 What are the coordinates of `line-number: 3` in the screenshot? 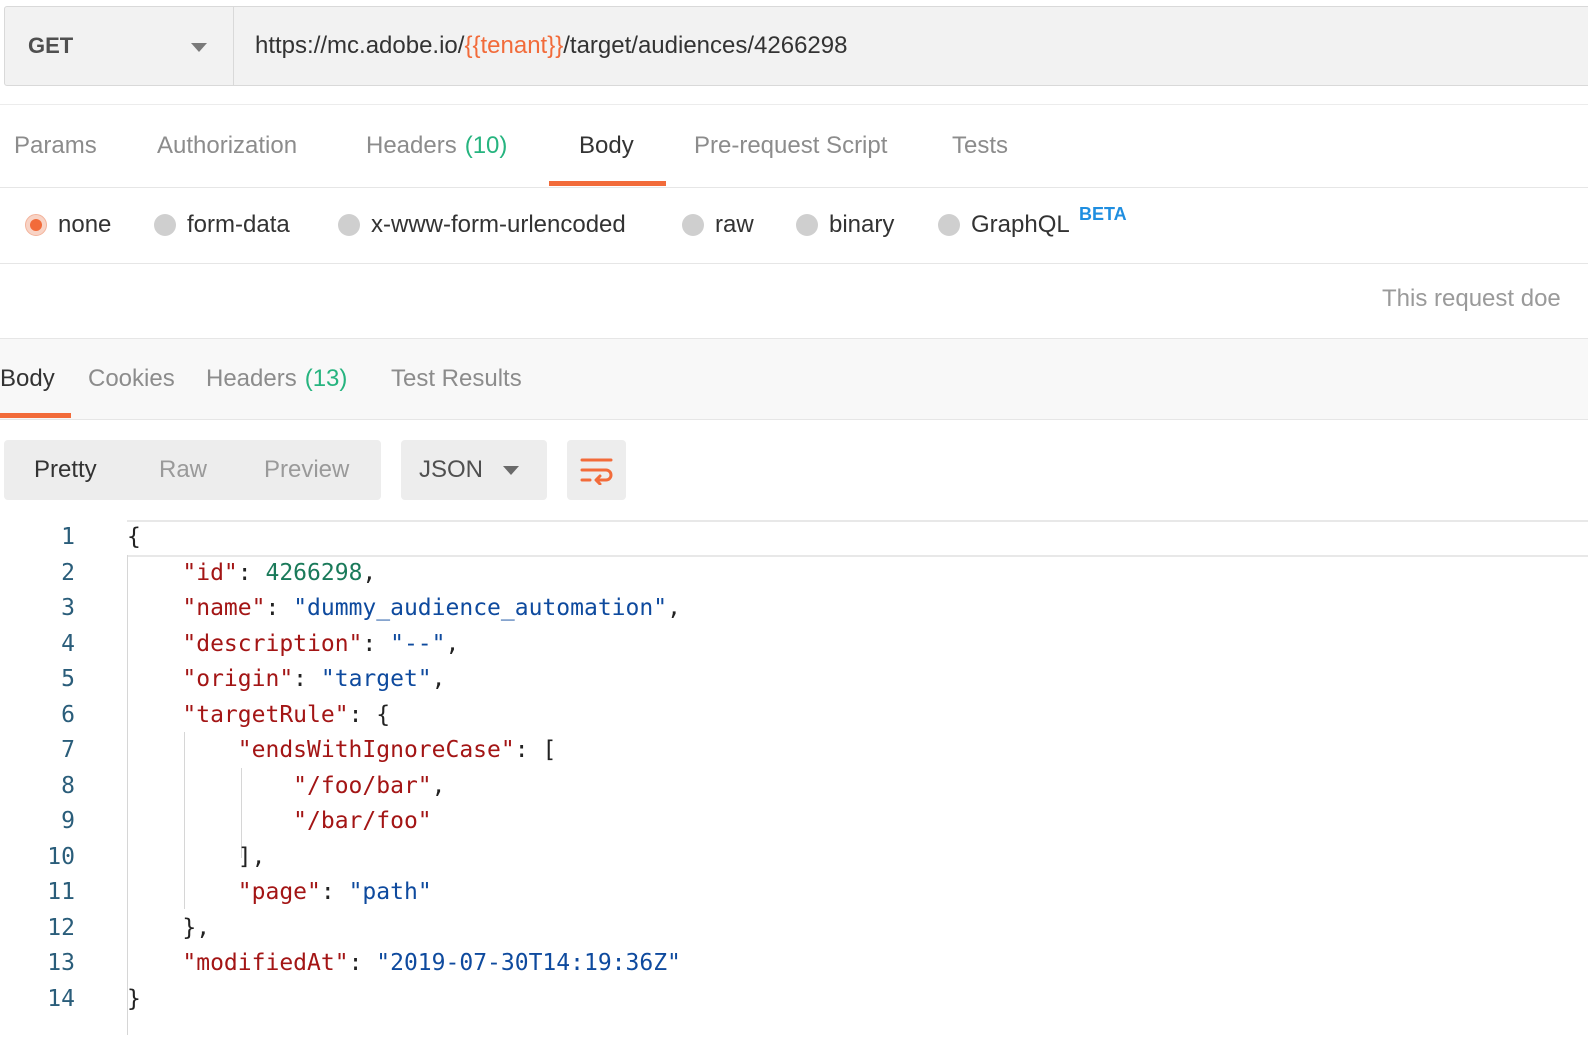 It's located at (68, 608).